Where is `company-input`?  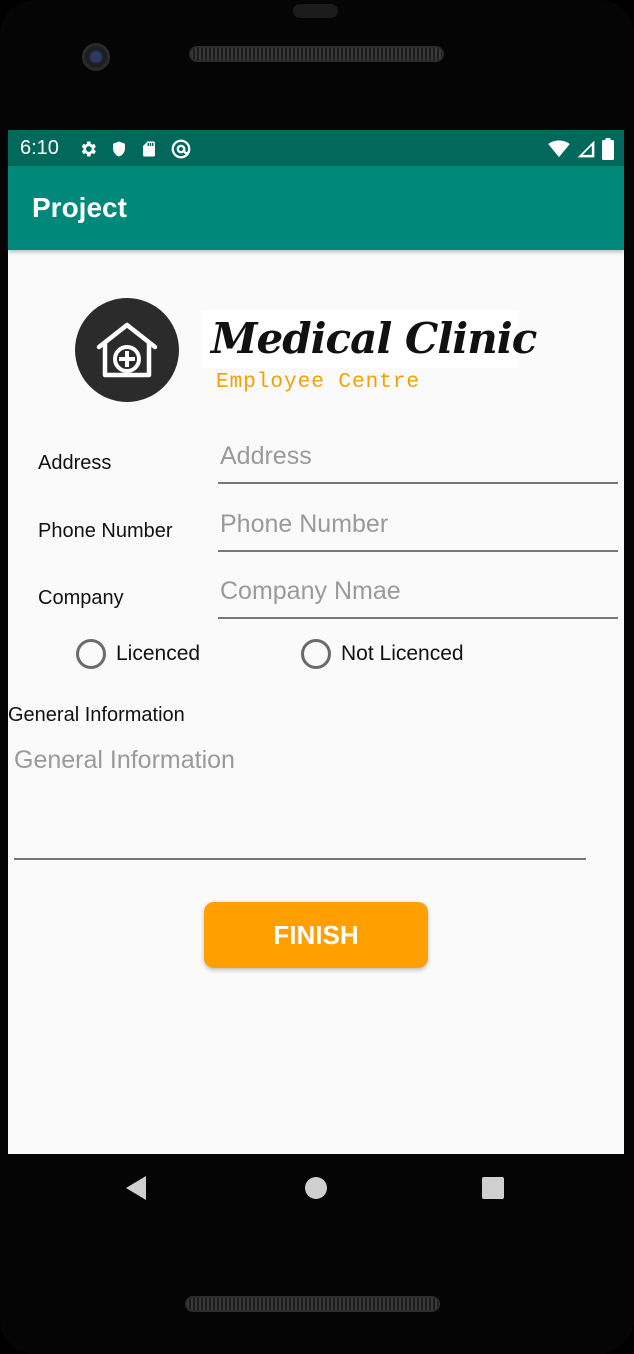
company-input is located at coordinates (418, 595).